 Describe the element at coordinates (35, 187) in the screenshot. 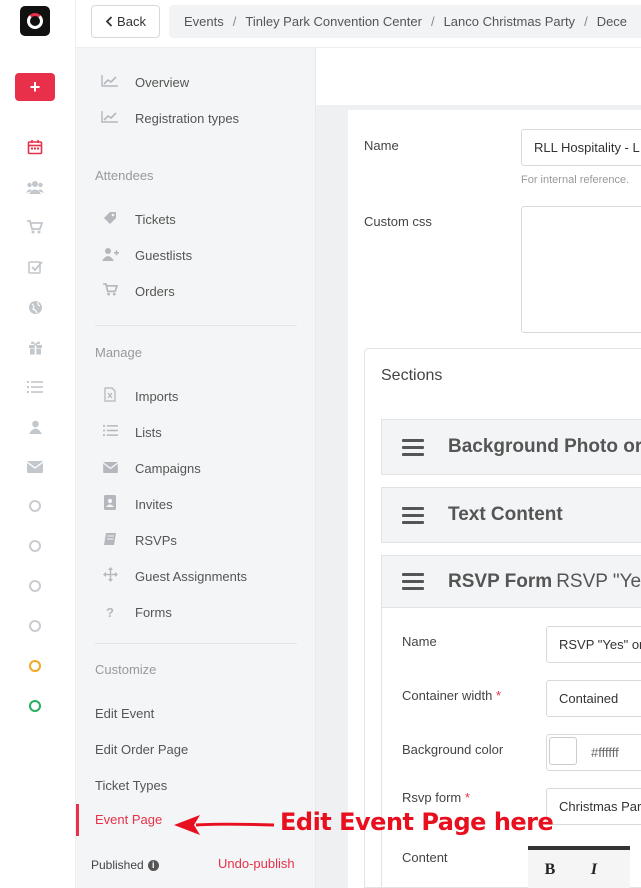

I see `users-icon` at that location.